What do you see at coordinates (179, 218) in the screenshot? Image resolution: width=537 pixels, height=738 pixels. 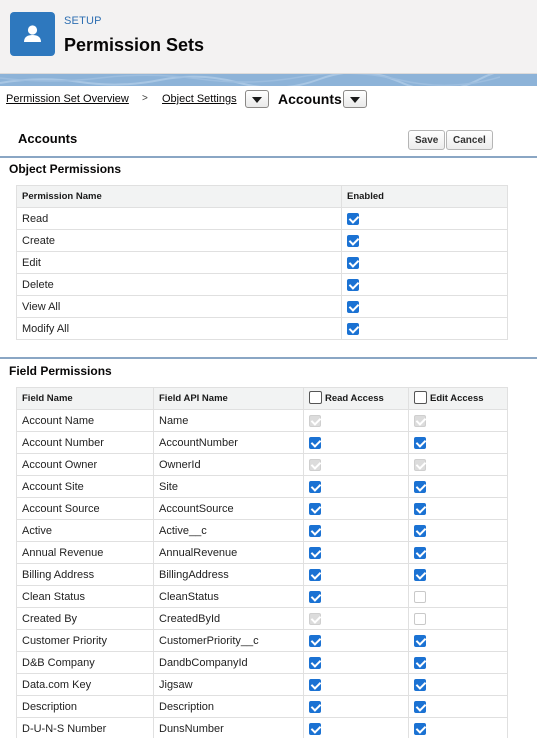 I see `permission-name-cell: Read` at bounding box center [179, 218].